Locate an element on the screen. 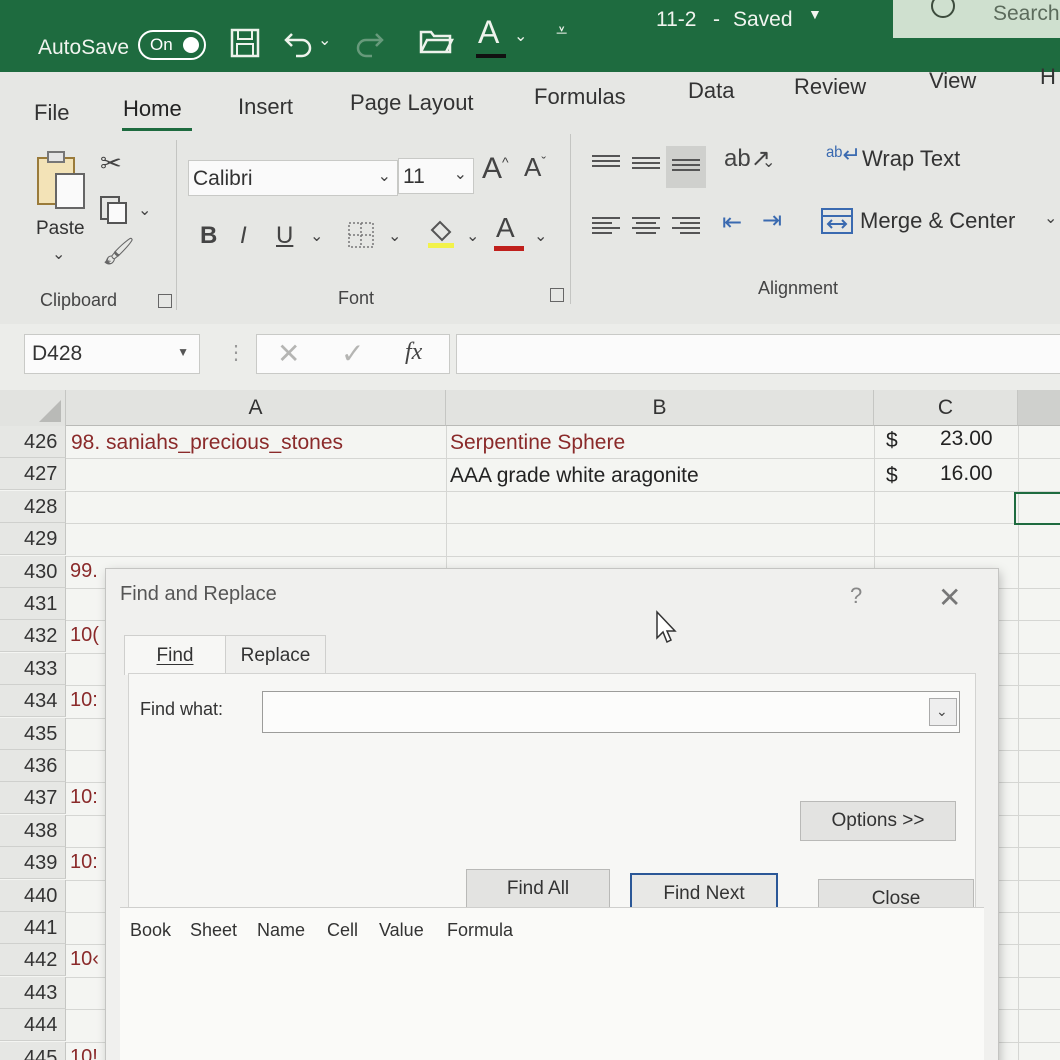  row-header: 440 is located at coordinates (33, 895).